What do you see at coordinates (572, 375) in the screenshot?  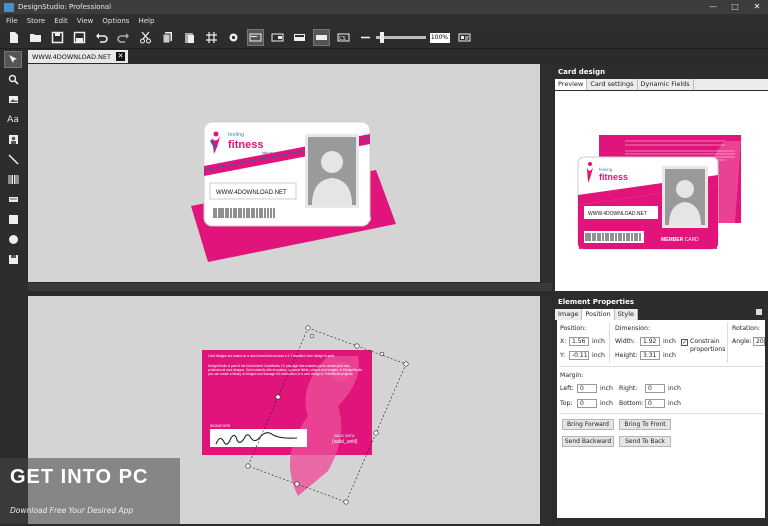 I see `margin-label: Margin:` at bounding box center [572, 375].